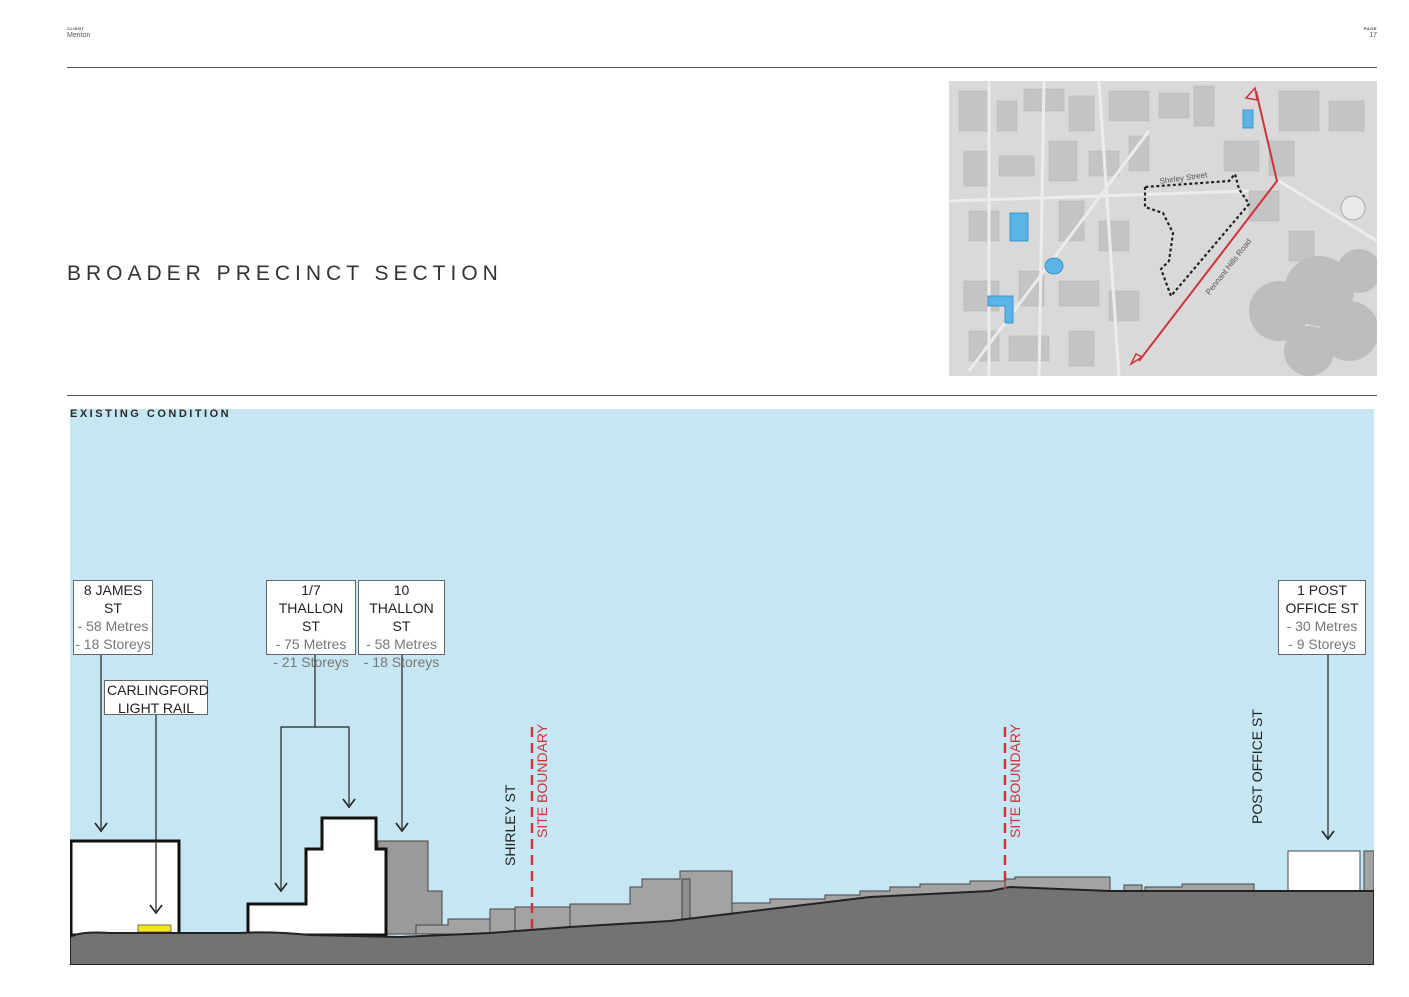 Image resolution: width=1409 pixels, height=997 pixels. I want to click on section-label: EXISTING CONDITION, so click(151, 414).